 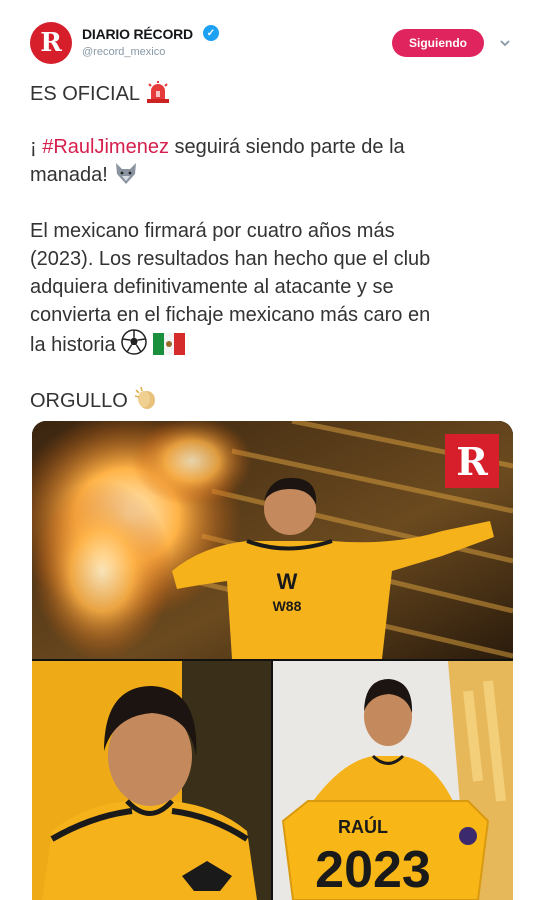 What do you see at coordinates (69, 175) in the screenshot?
I see `tweet-text-manada: manada!` at bounding box center [69, 175].